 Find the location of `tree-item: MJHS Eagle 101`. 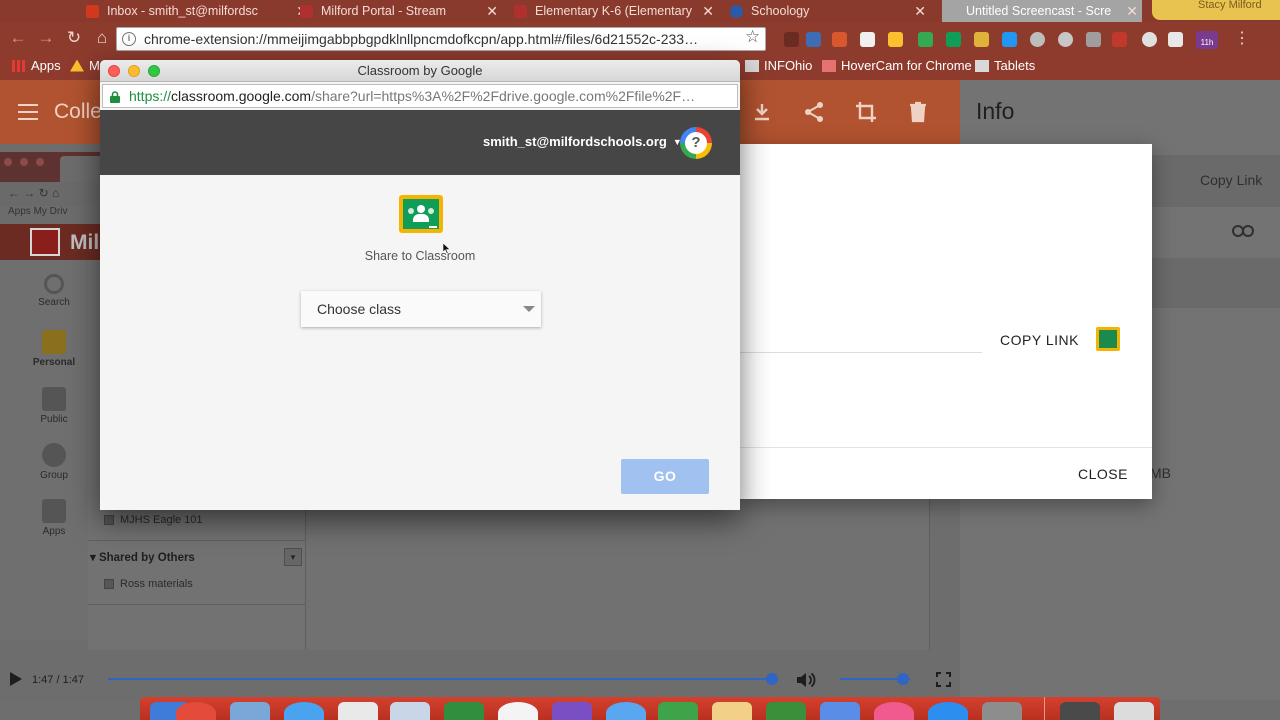

tree-item: MJHS Eagle 101 is located at coordinates (153, 520).